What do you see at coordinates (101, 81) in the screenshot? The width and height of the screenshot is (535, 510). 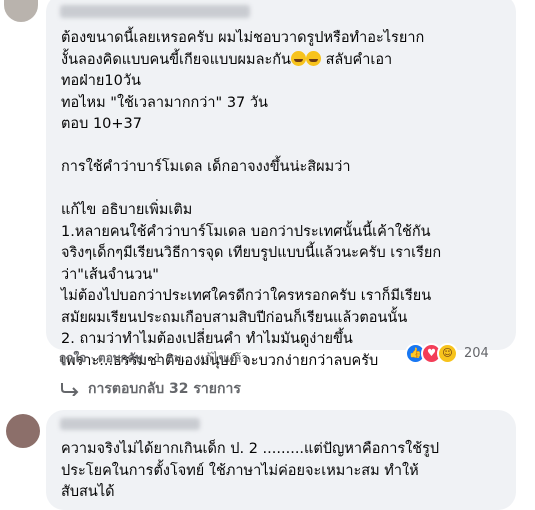 I see `comment-line: ทอฝ่าย10วัน` at bounding box center [101, 81].